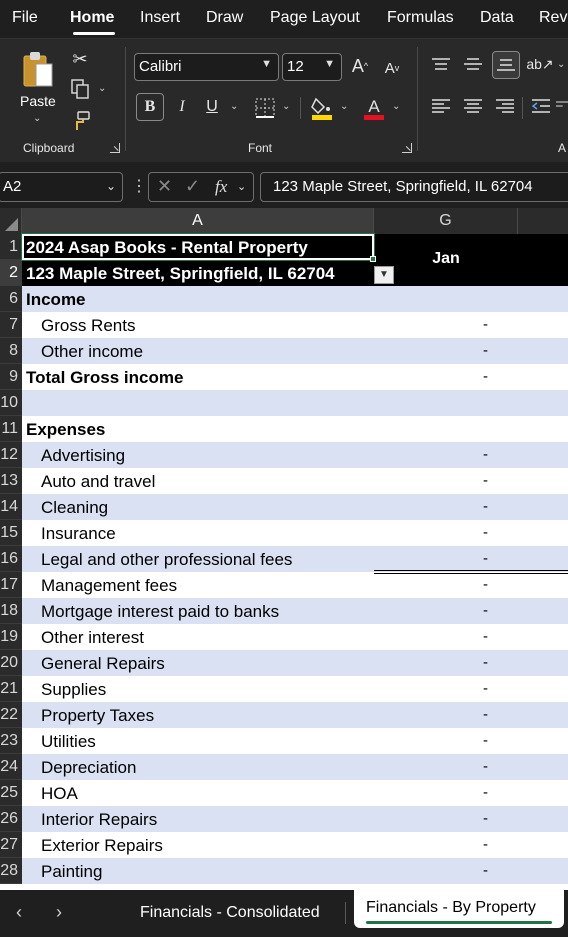 This screenshot has height=937, width=568. Describe the element at coordinates (198, 715) in the screenshot. I see `cell-a: Property Taxes` at that location.